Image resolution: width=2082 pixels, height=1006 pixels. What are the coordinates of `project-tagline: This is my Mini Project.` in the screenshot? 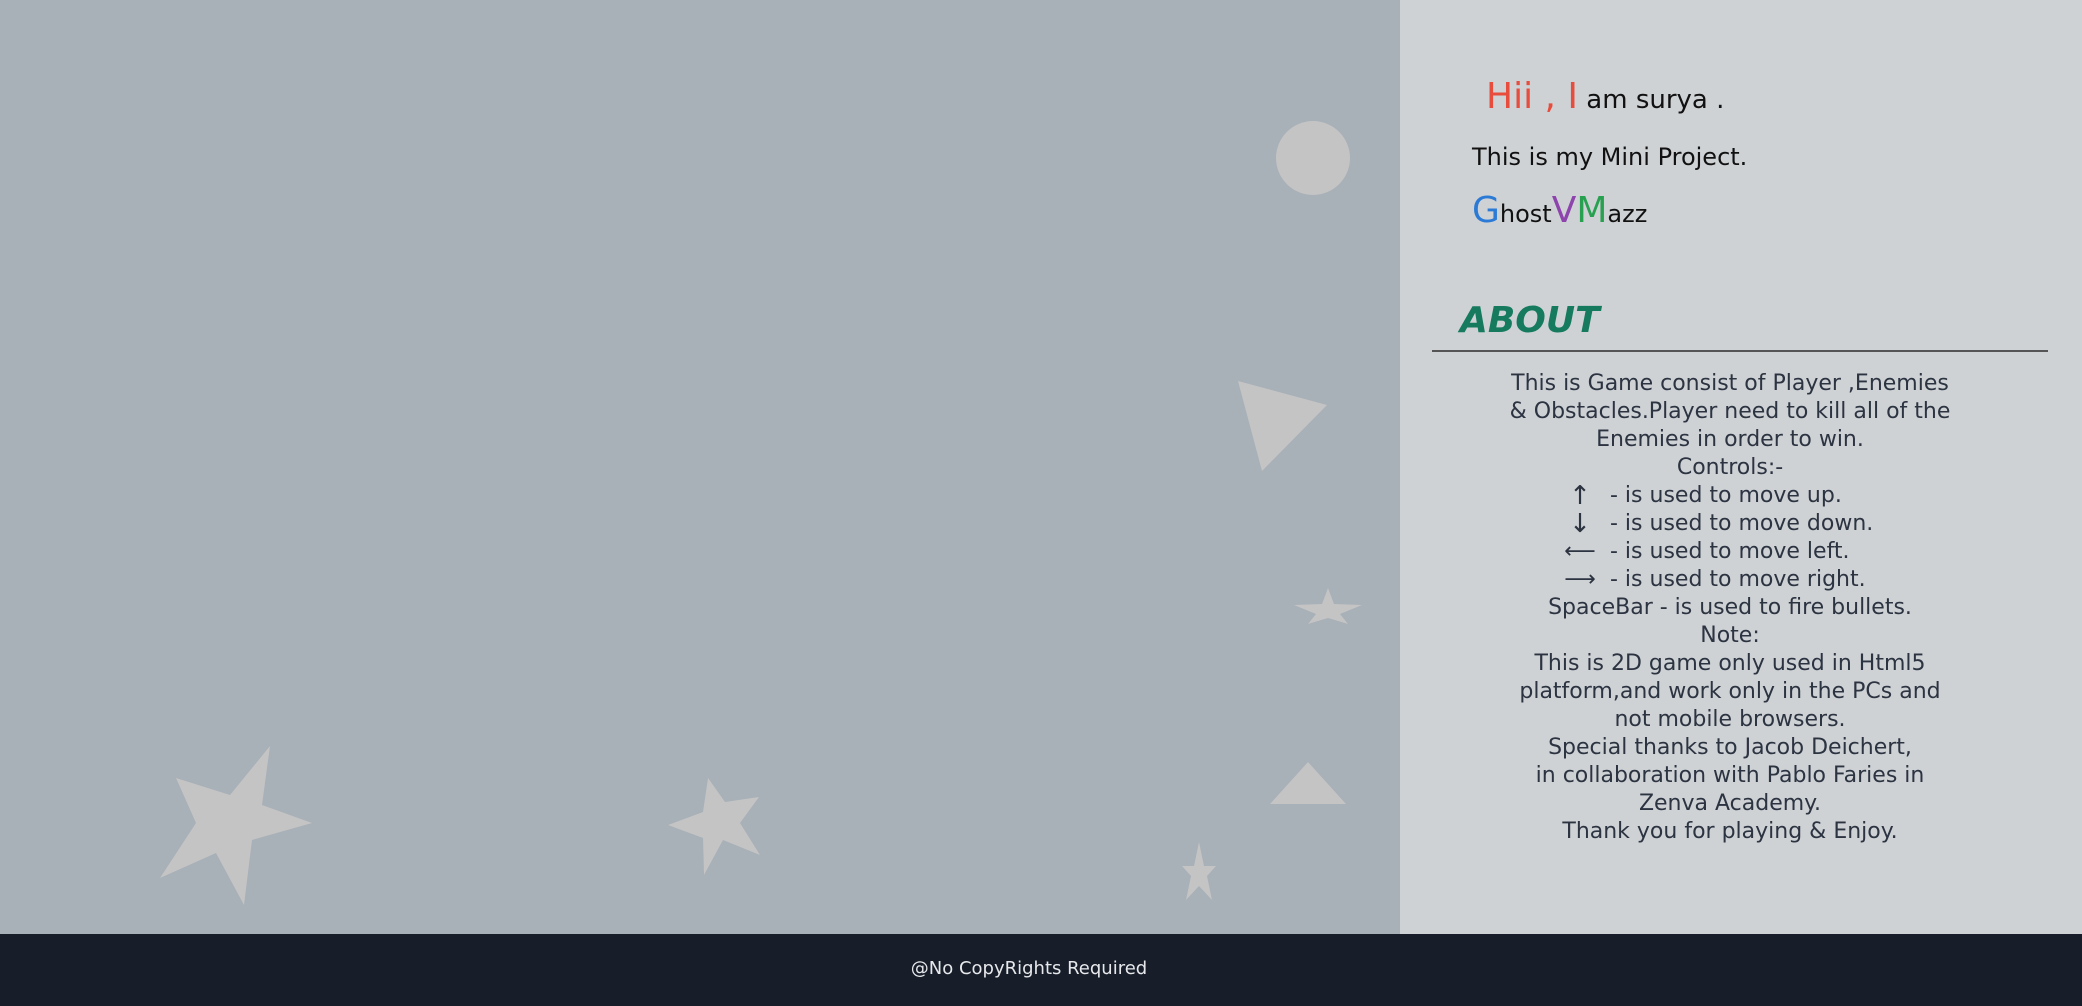 It's located at (1610, 157).